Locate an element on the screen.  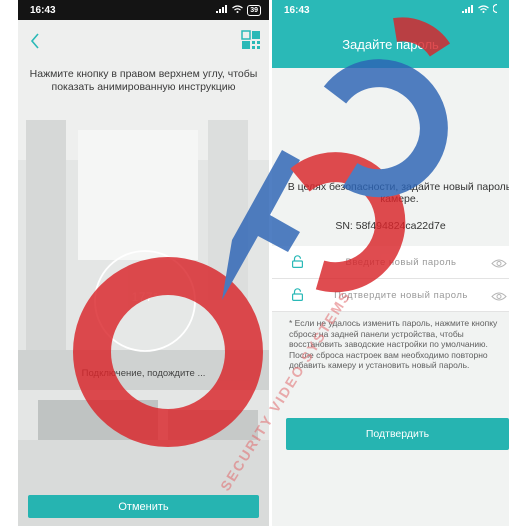
new-password-row is located at coordinates (390, 262).